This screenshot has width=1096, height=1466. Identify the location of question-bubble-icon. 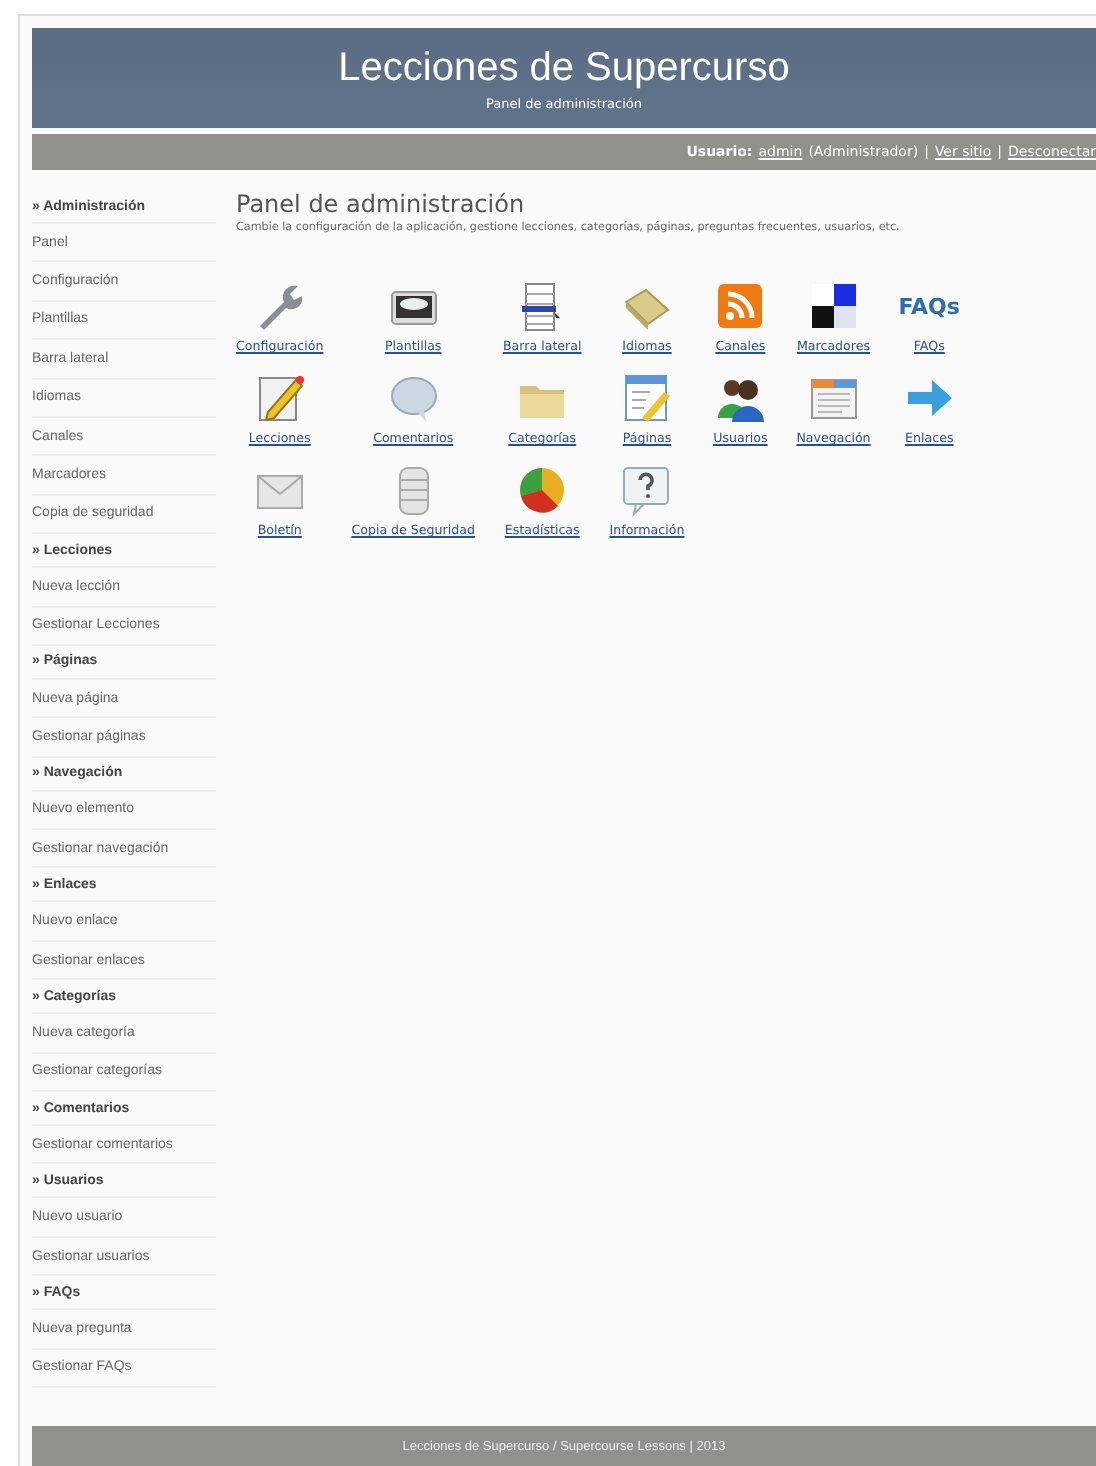
(646, 490).